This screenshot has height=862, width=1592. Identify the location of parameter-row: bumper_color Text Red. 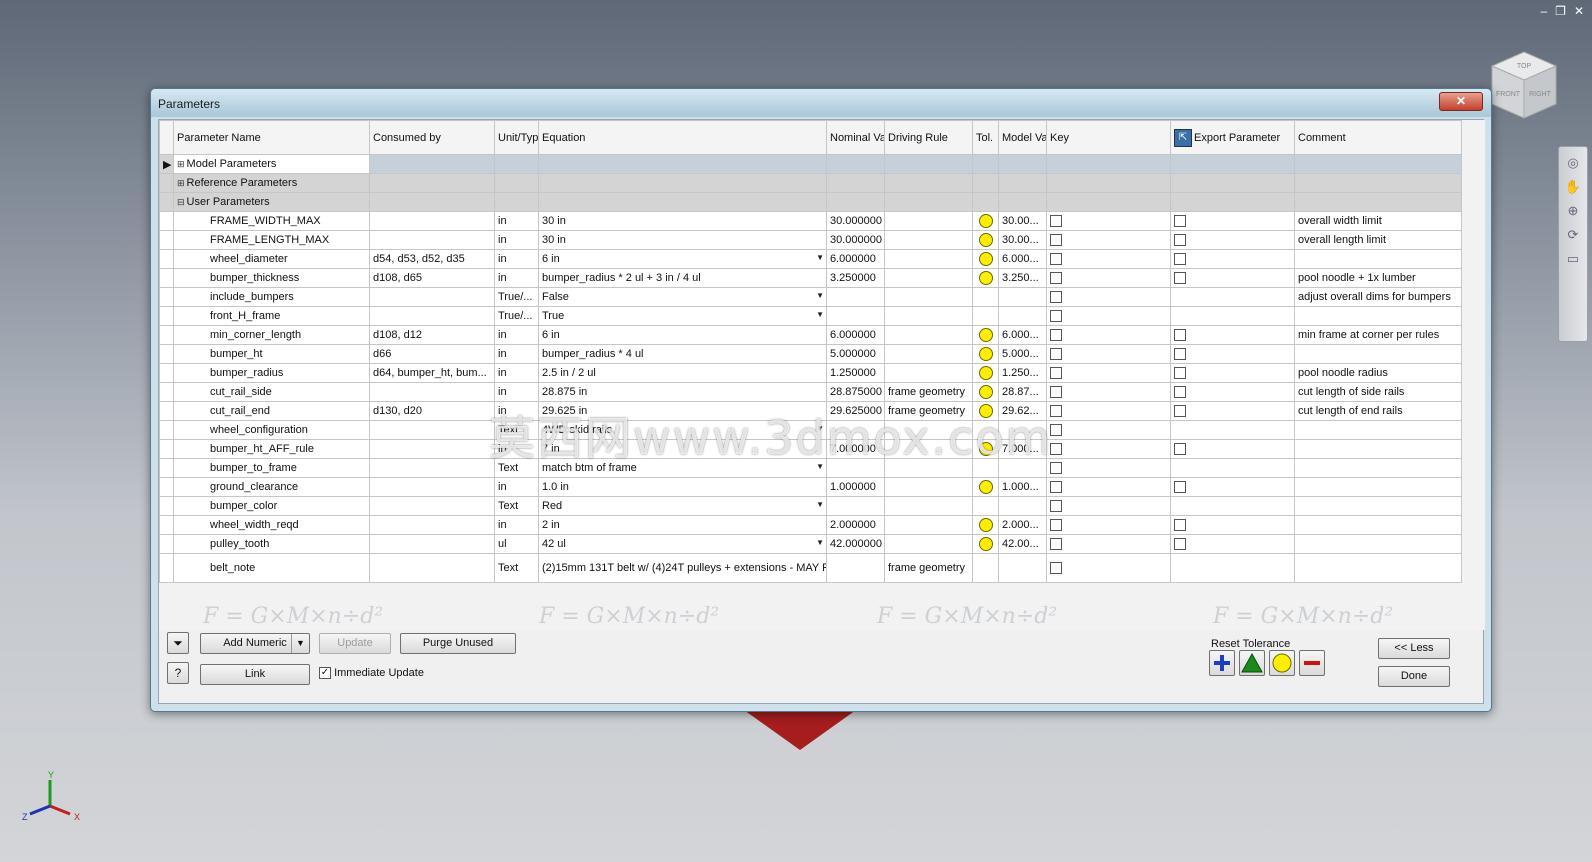
(810, 506).